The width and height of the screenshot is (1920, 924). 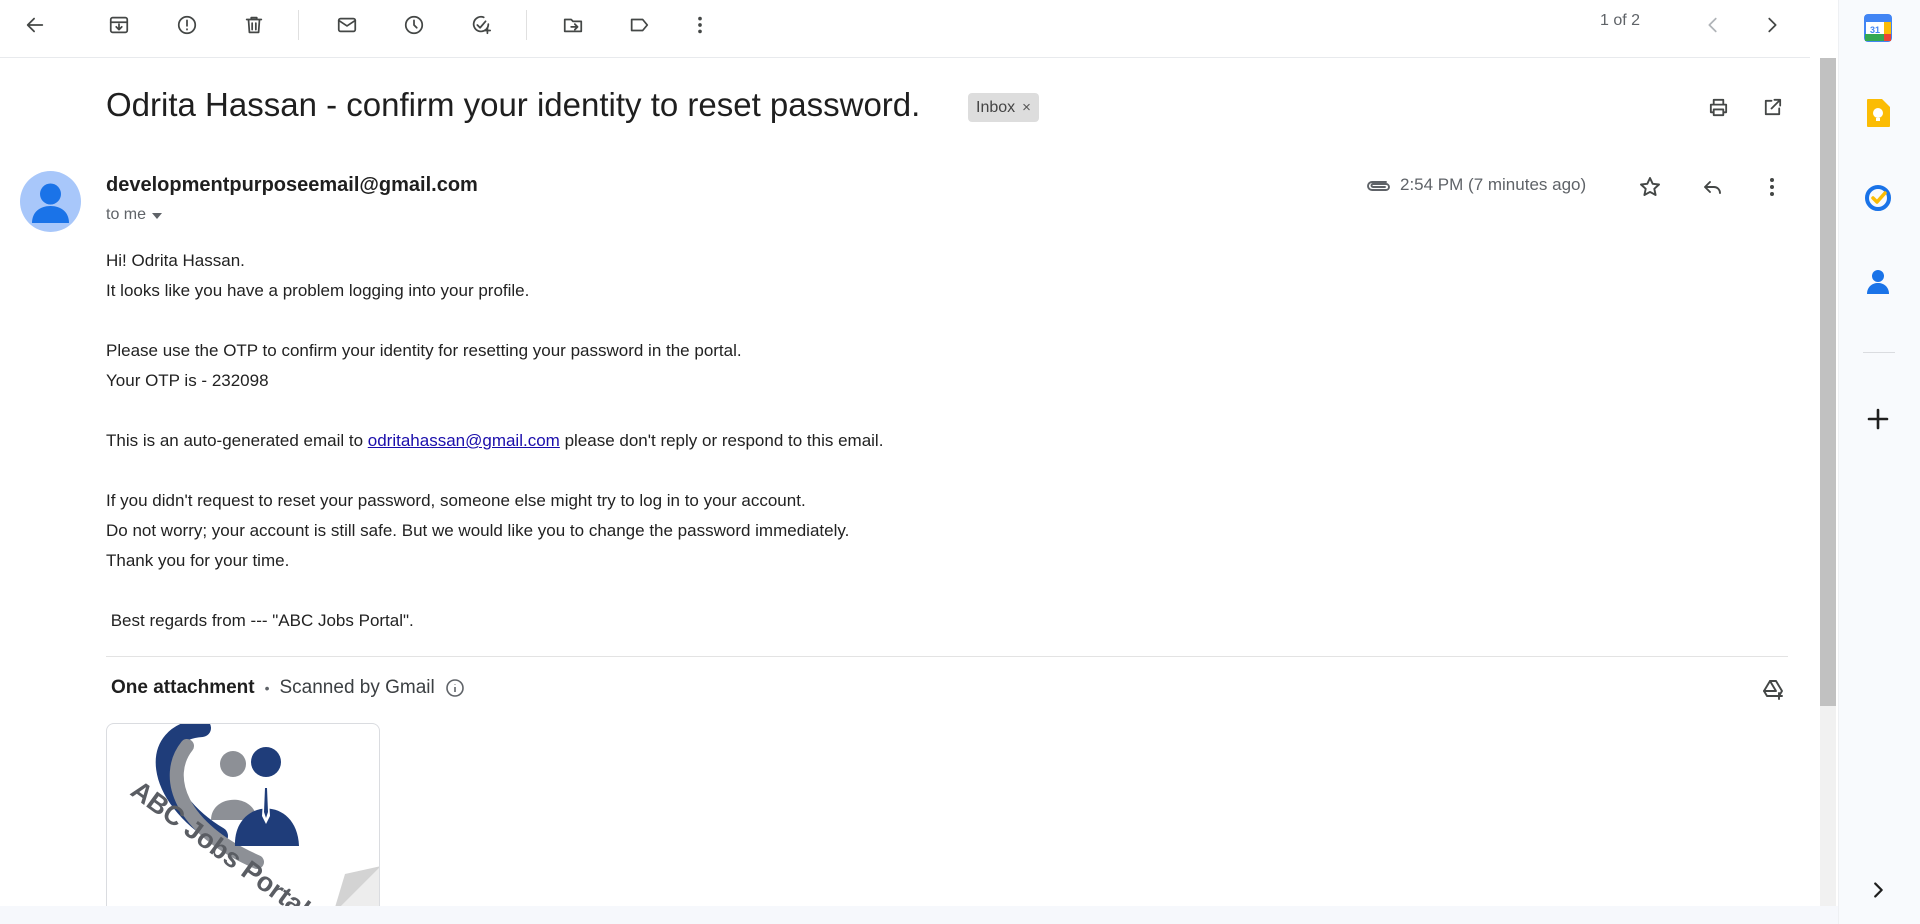 I want to click on chevron-left-icon, so click(x=1712, y=25).